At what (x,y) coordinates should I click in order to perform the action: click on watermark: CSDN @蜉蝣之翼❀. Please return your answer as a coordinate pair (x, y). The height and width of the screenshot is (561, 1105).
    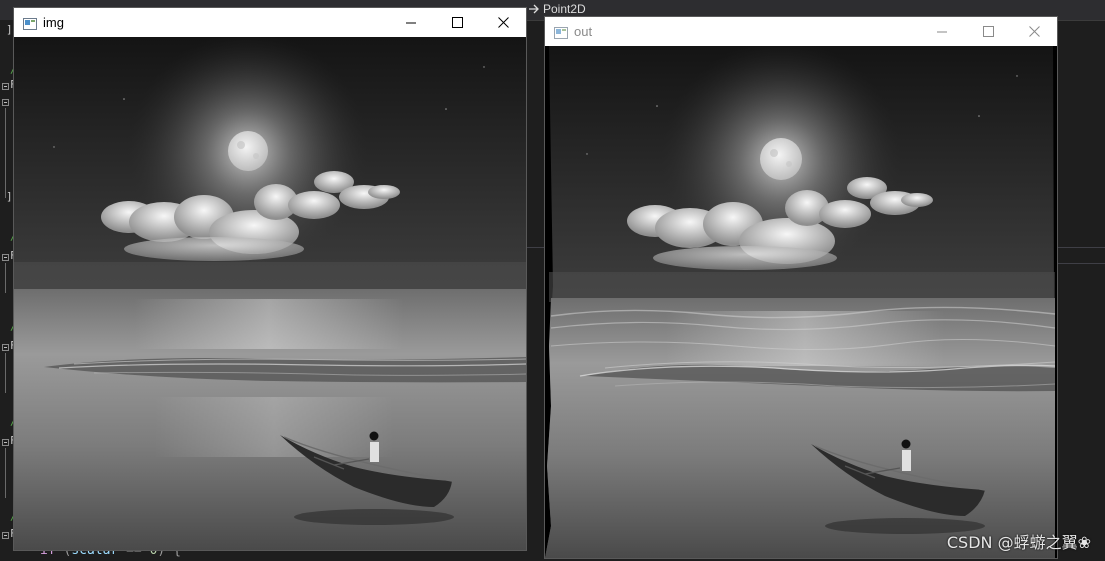
    Looking at the image, I should click on (1018, 542).